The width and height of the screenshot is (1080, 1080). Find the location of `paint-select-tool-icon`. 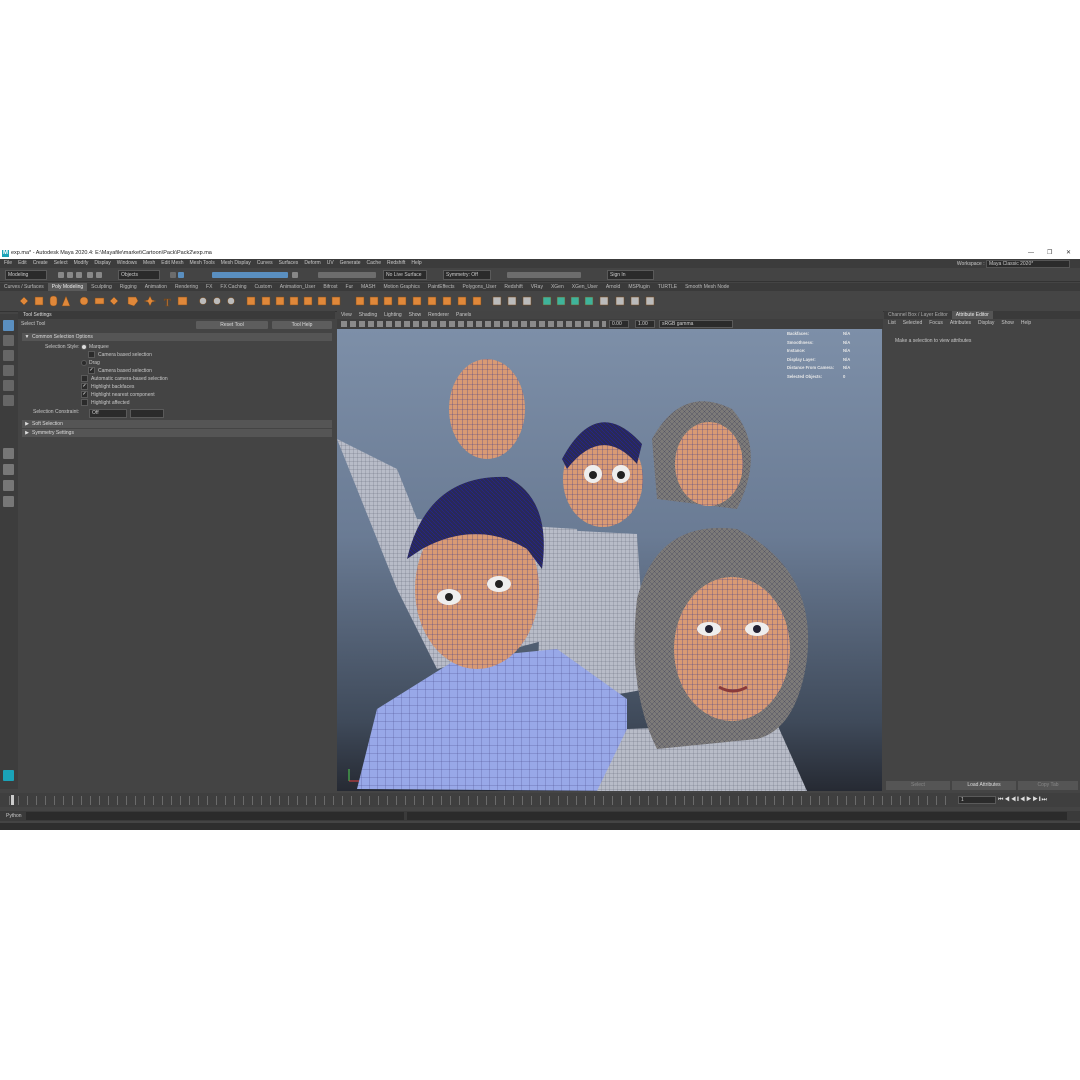

paint-select-tool-icon is located at coordinates (8, 355).